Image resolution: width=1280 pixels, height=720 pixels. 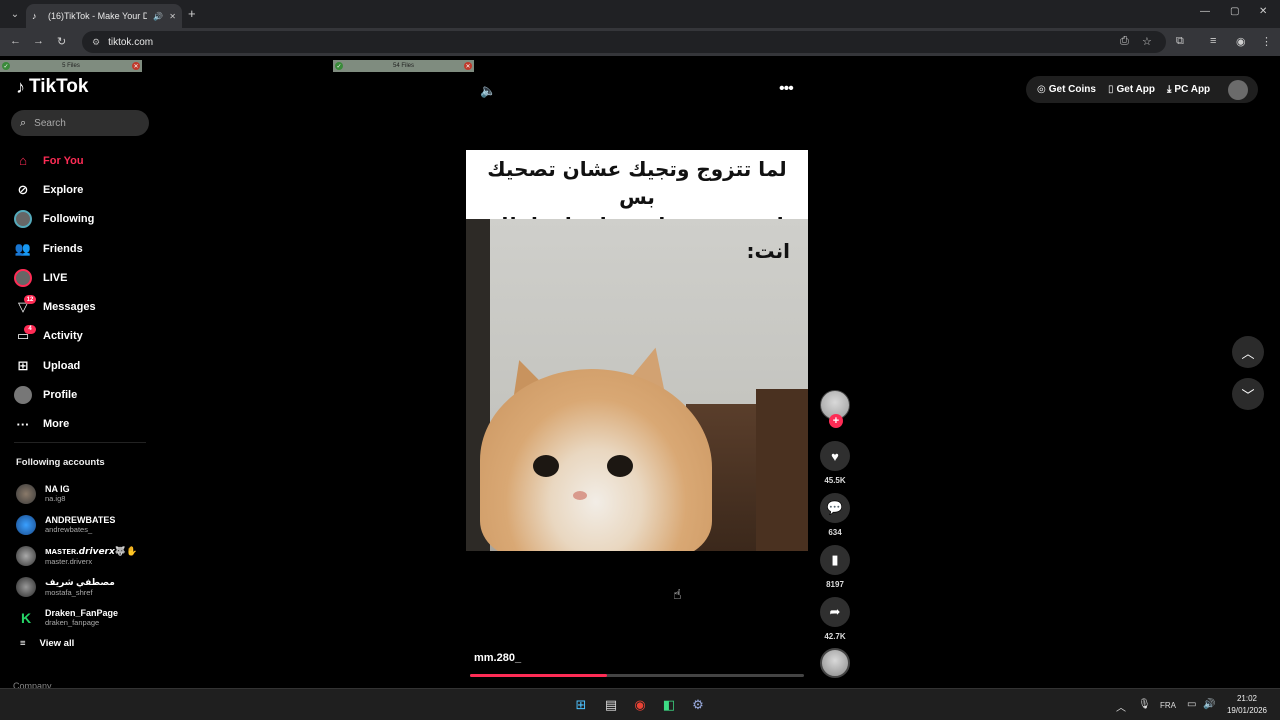 What do you see at coordinates (23, 219) in the screenshot?
I see `following-avatar-icon` at bounding box center [23, 219].